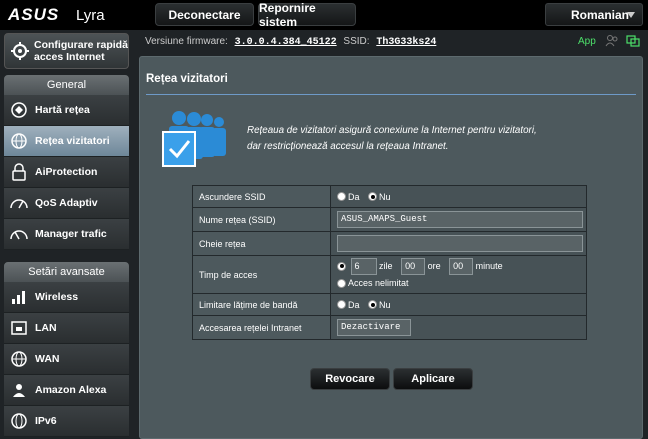 Image resolution: width=648 pixels, height=439 pixels. What do you see at coordinates (72, 141) in the screenshot?
I see `sidebar-item-label: Rețea vizitatori` at bounding box center [72, 141].